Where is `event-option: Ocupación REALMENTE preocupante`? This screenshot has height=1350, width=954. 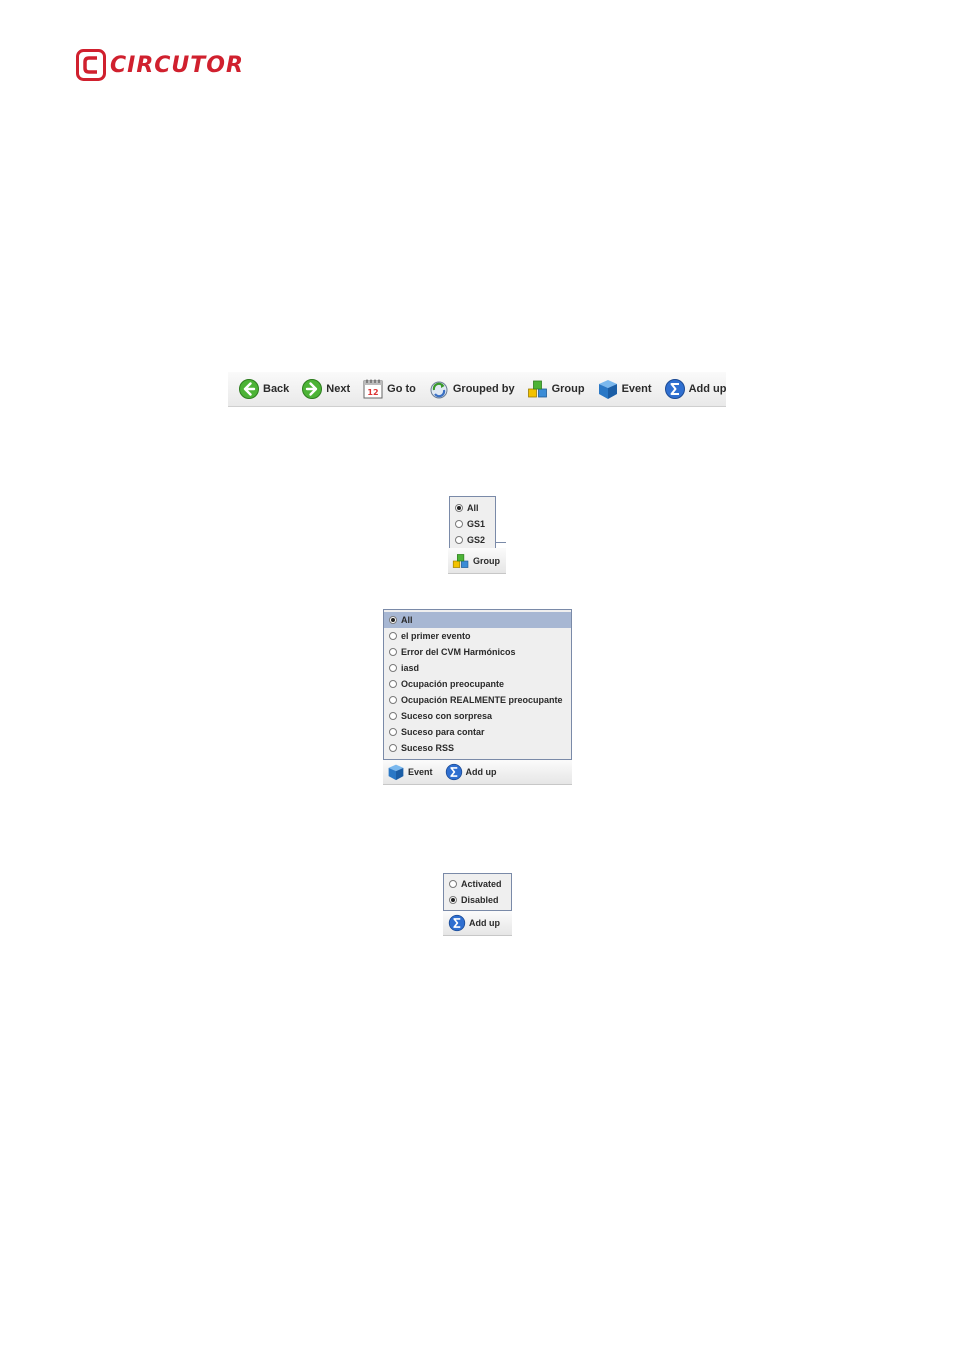
event-option: Ocupación REALMENTE preocupante is located at coordinates (477, 700).